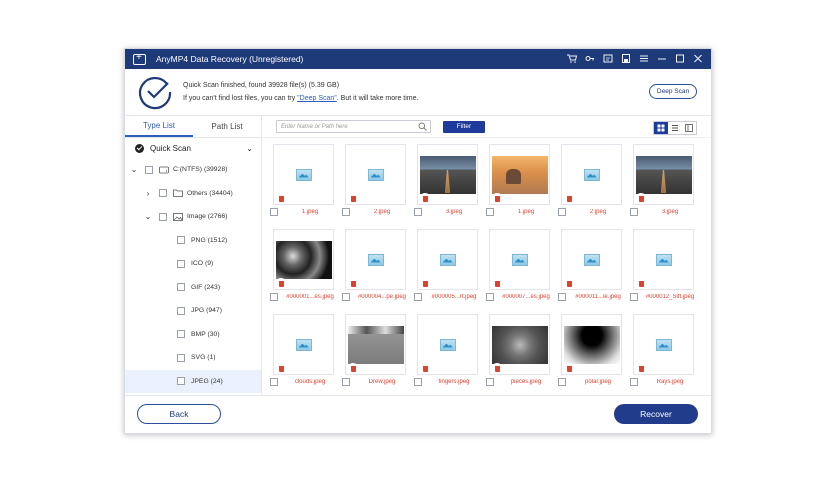  I want to click on tree-item-png: PNG (1512), so click(193, 241).